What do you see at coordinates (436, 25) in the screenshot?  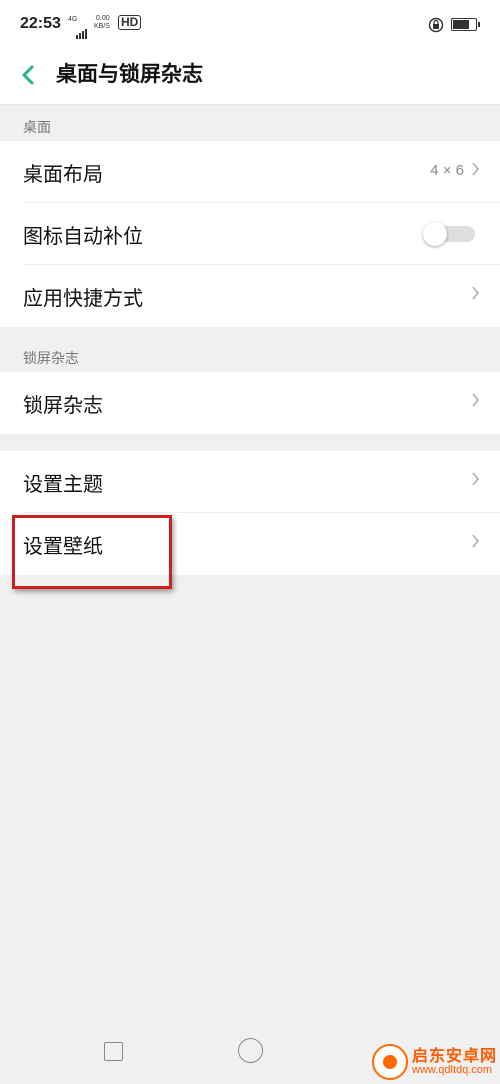 I see `rotation-lock-icon` at bounding box center [436, 25].